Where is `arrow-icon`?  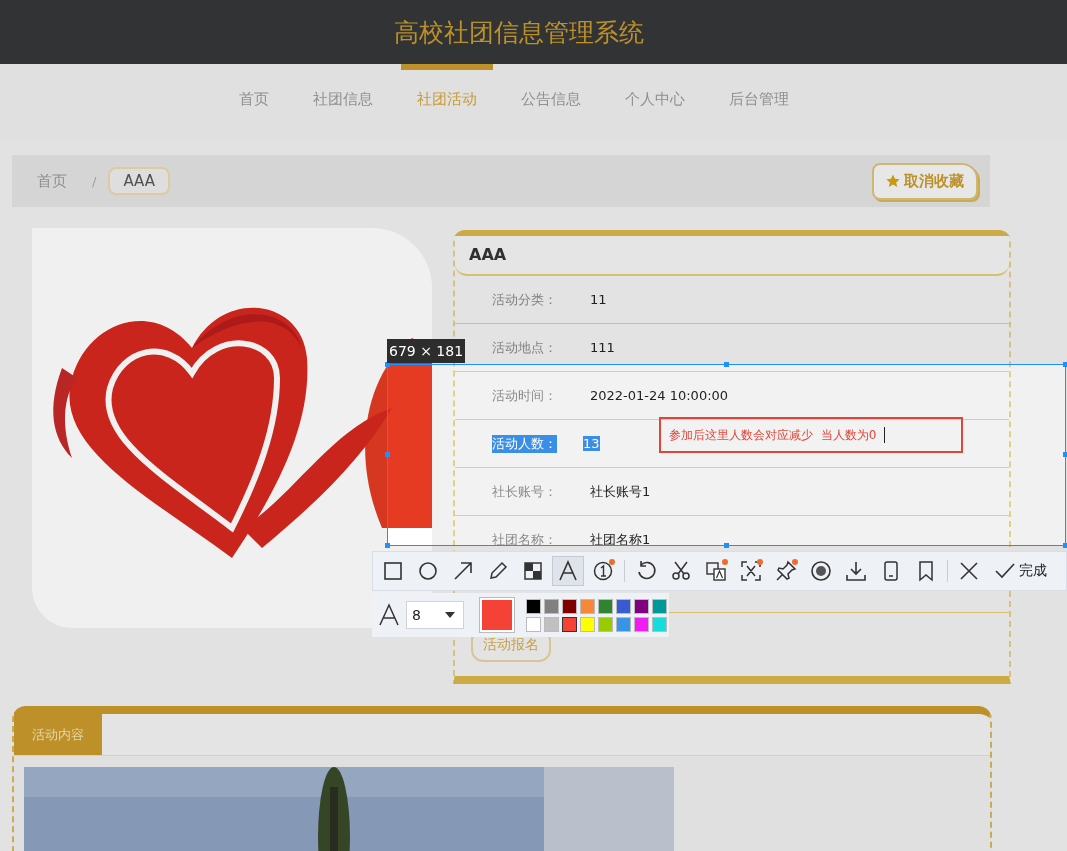
arrow-icon is located at coordinates (463, 571).